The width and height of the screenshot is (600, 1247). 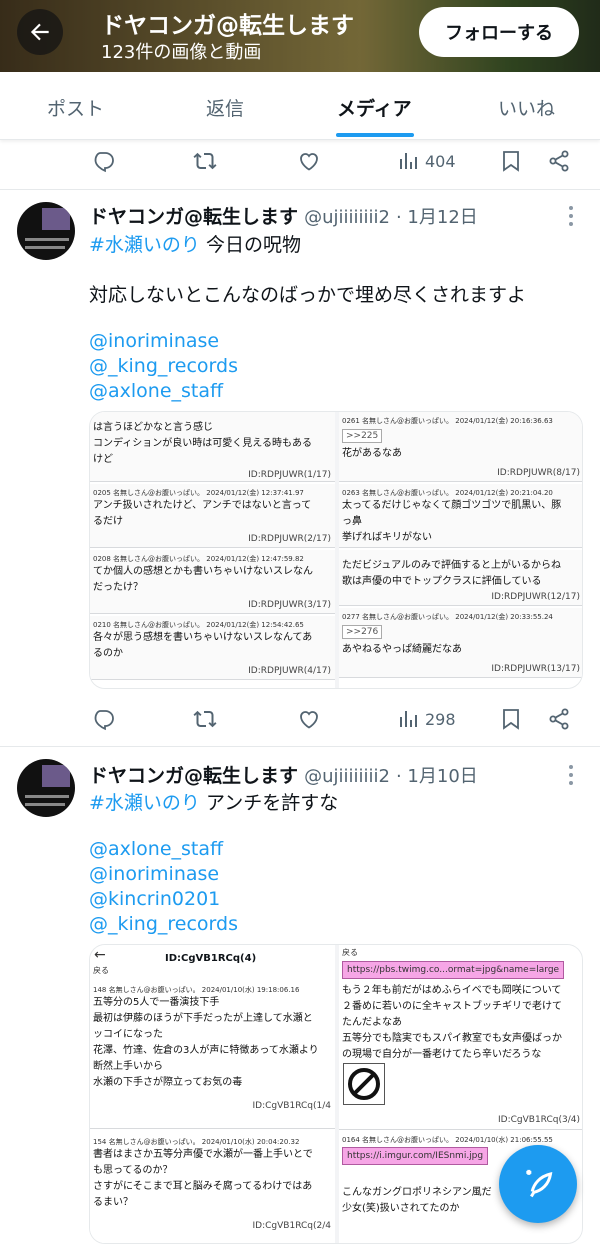 I want to click on views-button: 404, so click(x=426, y=161).